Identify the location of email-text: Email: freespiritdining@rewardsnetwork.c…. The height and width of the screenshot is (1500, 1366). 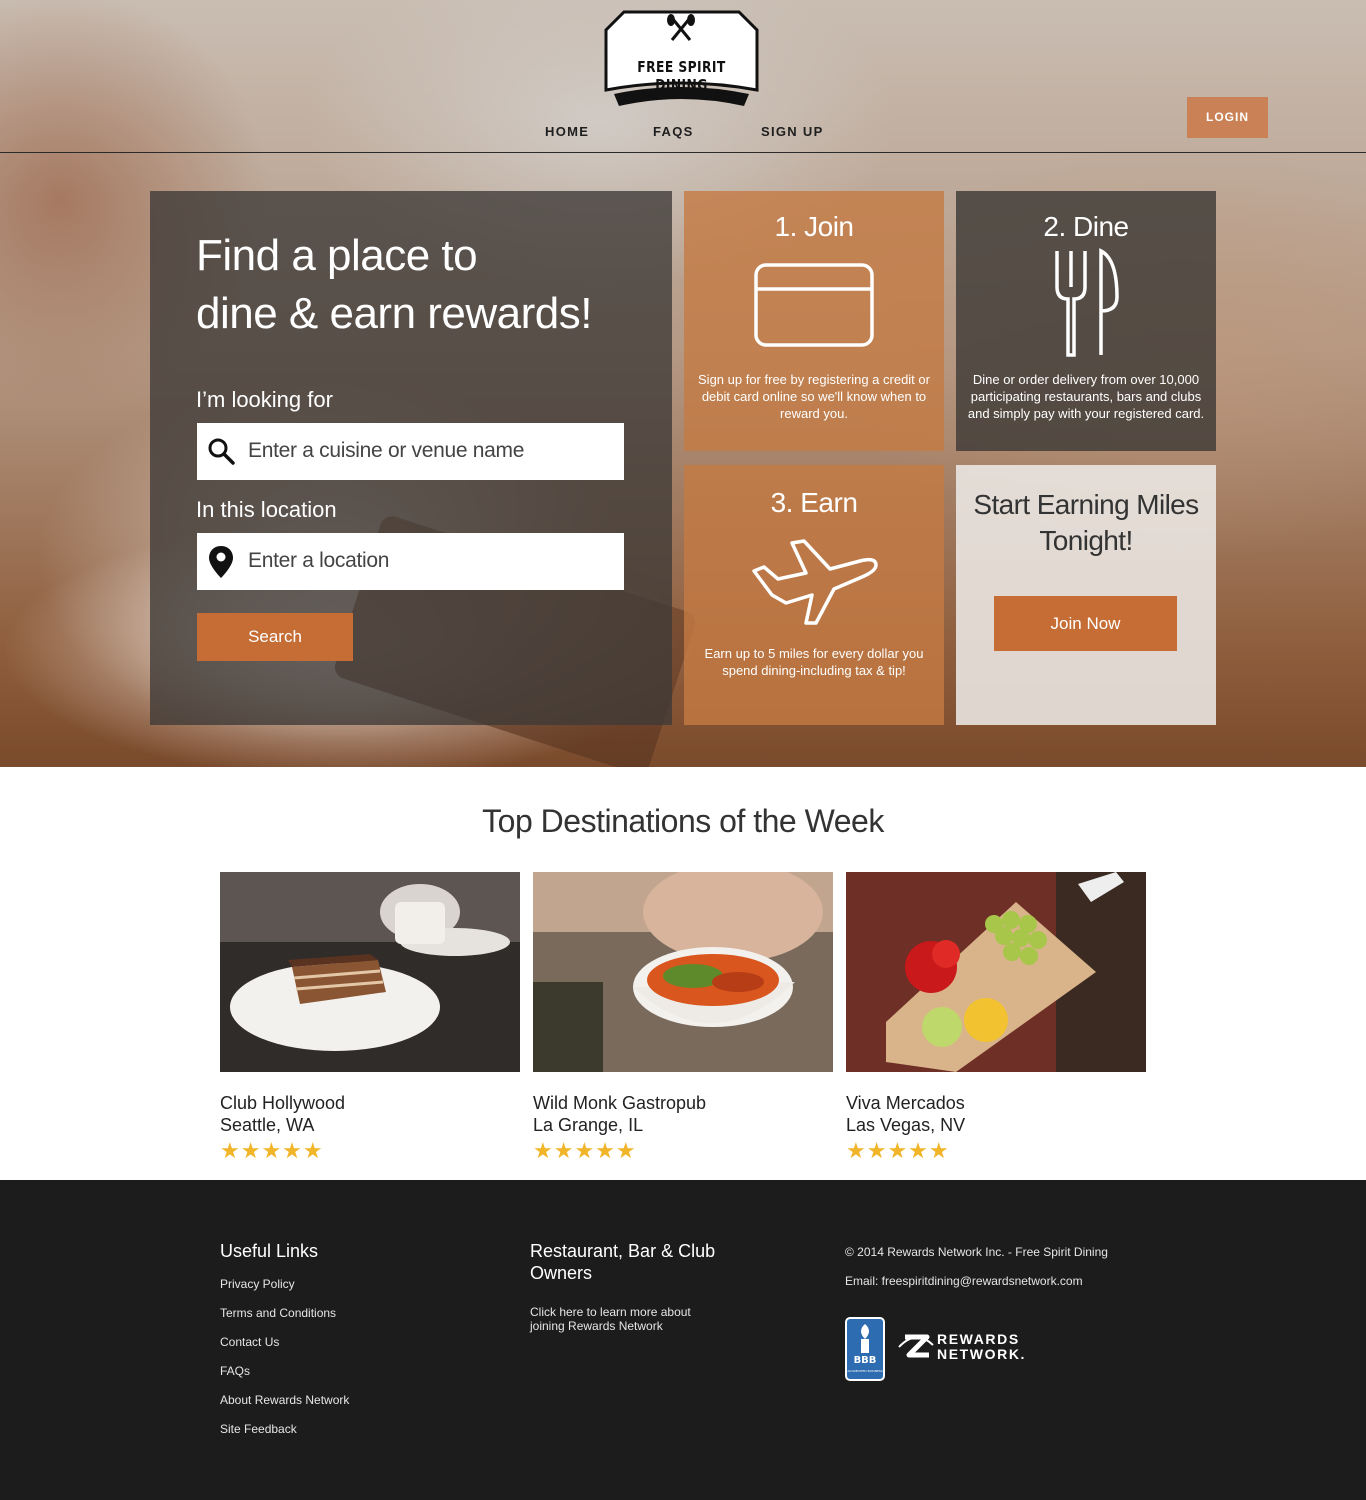
(995, 1281).